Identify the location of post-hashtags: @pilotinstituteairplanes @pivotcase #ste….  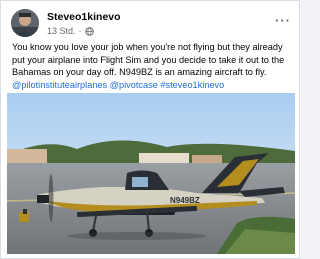
(118, 85).